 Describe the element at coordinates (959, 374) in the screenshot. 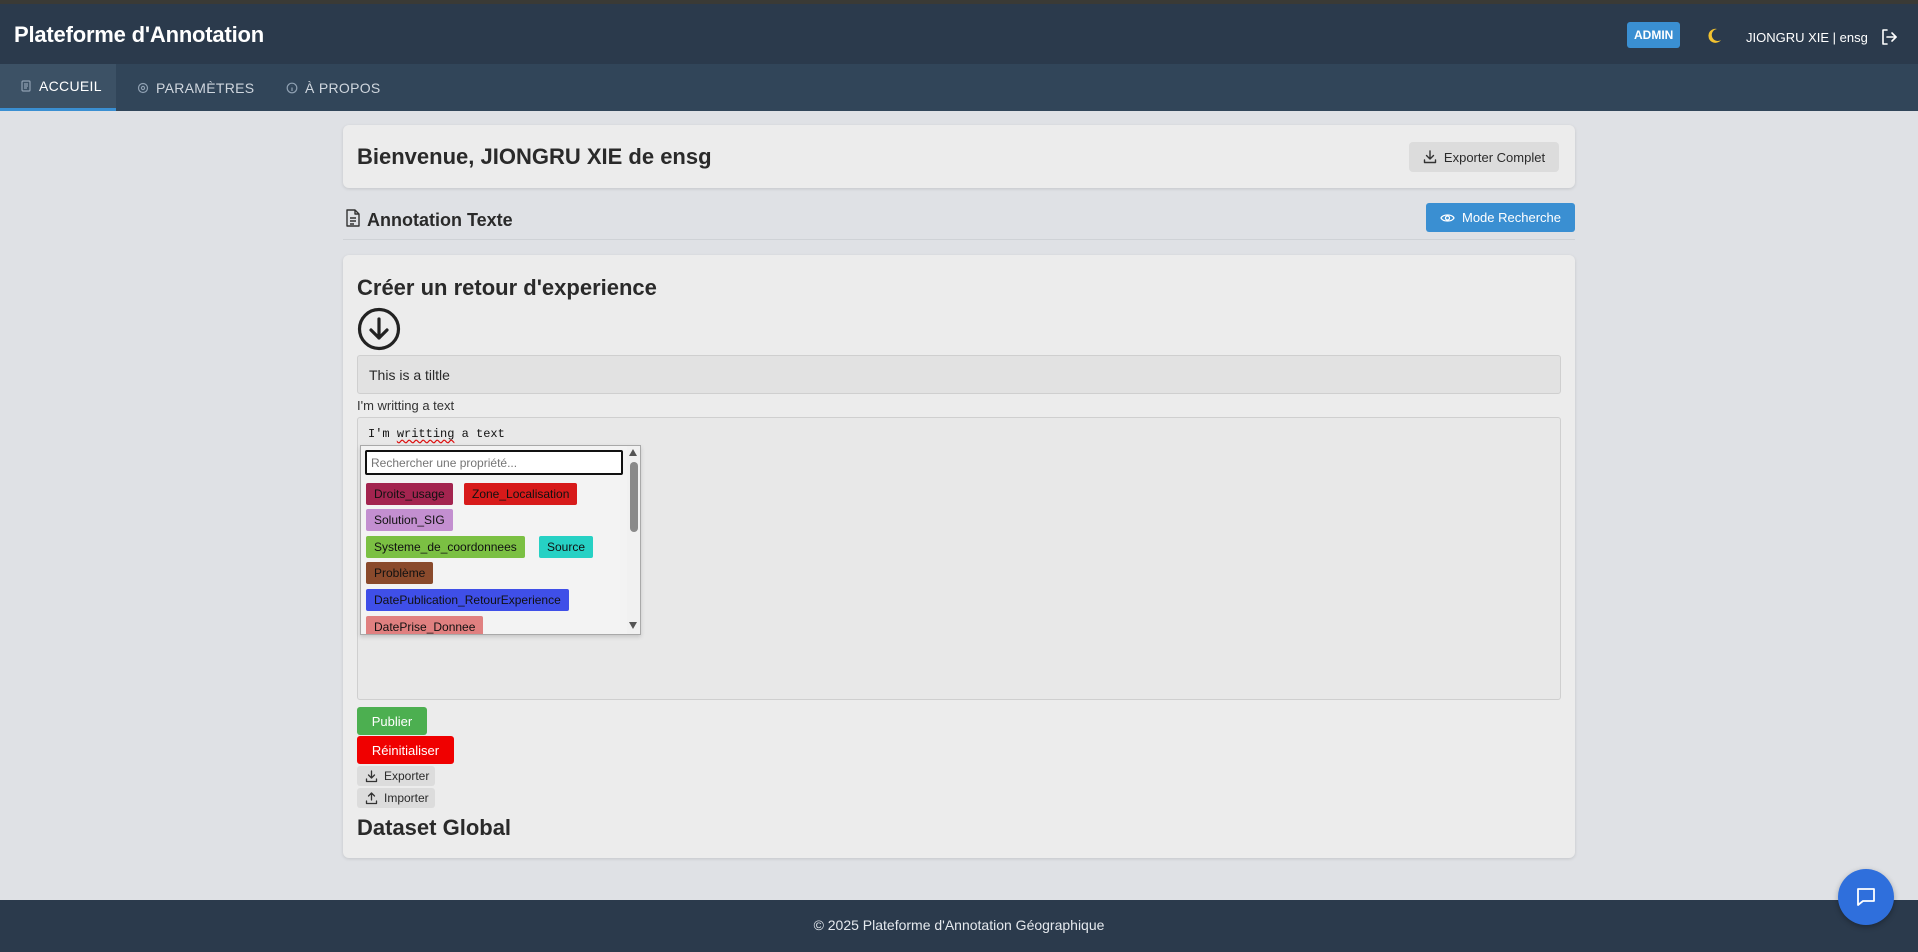

I see `title-input` at that location.